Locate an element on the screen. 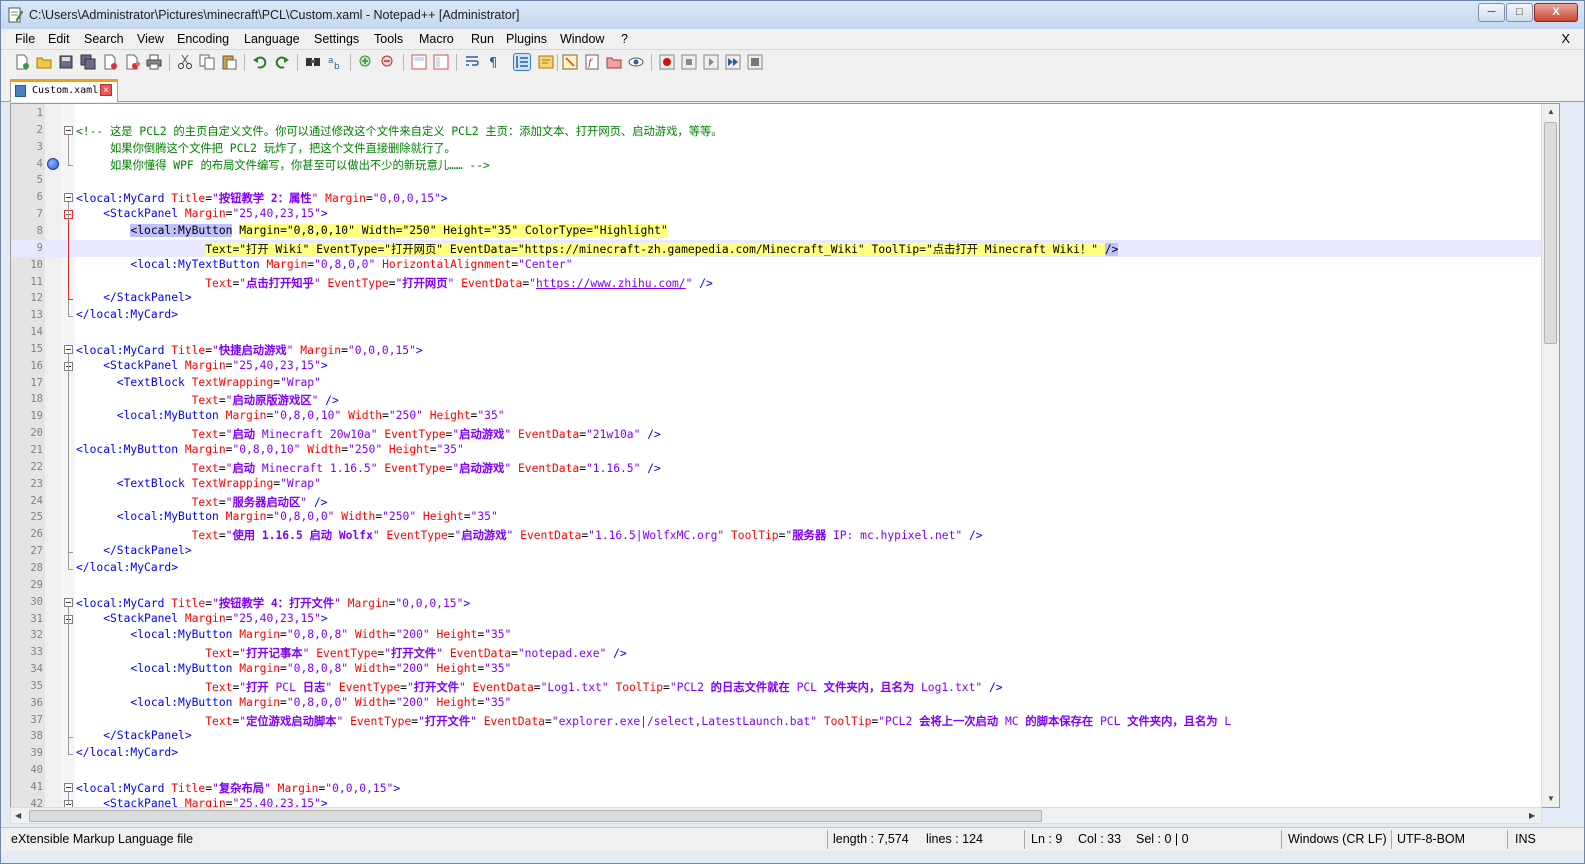 The width and height of the screenshot is (1585, 864). code-line: 38 </StackPanel> is located at coordinates (776, 736).